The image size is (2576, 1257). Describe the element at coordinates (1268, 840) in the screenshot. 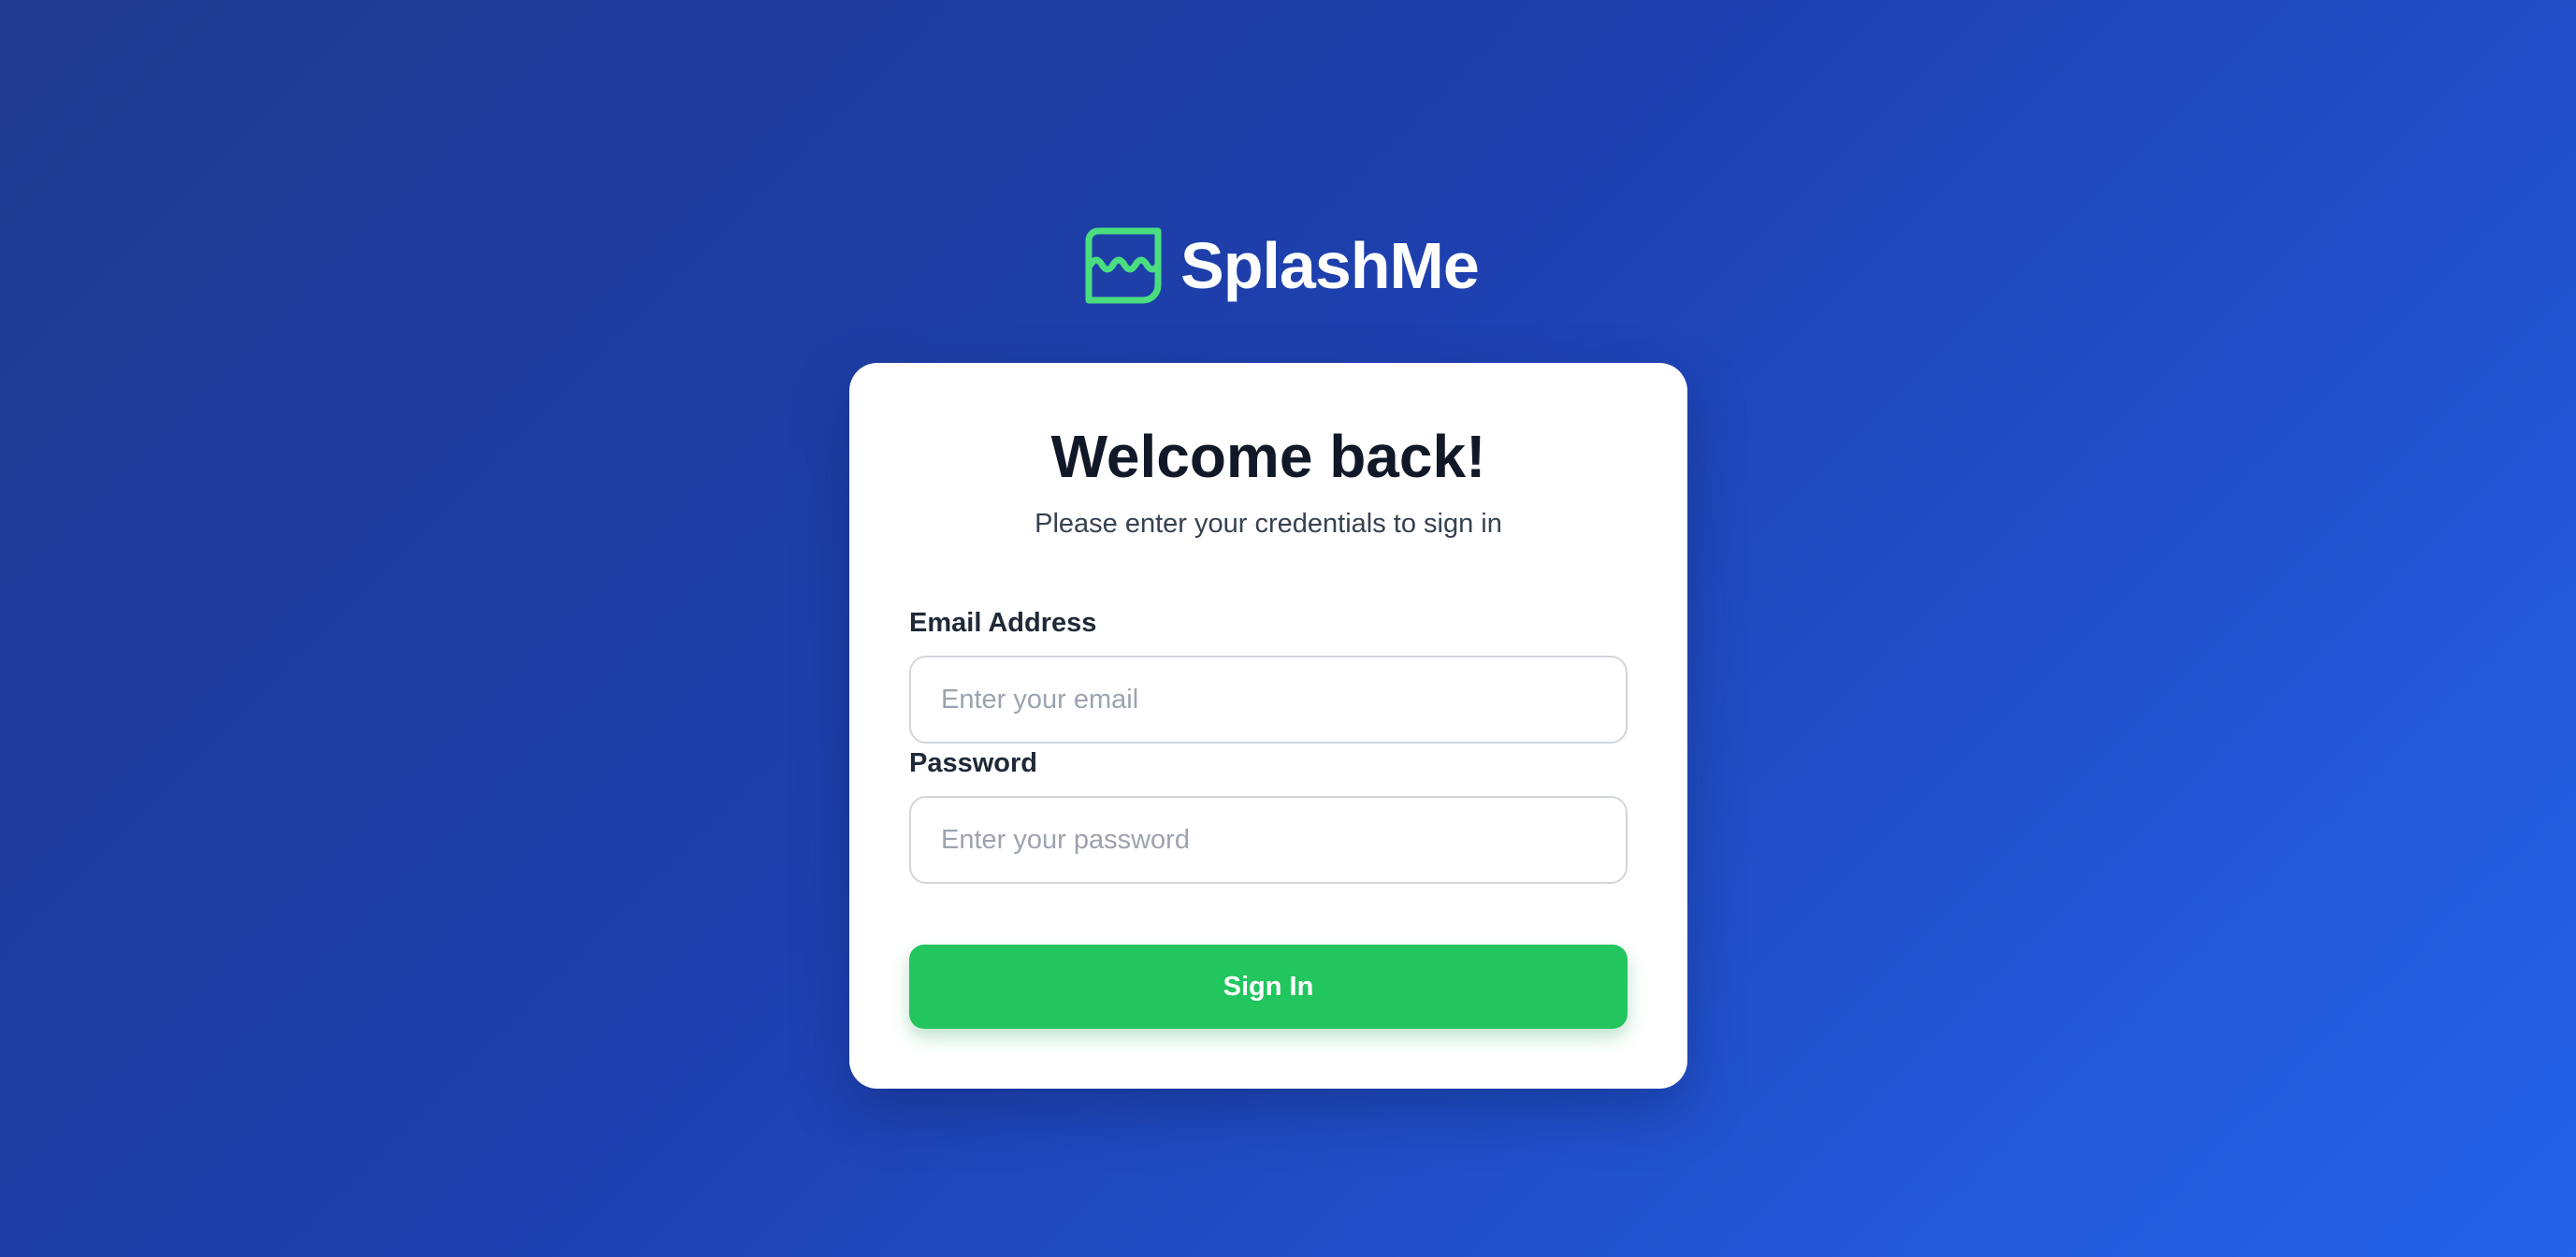

I see `password-field` at that location.